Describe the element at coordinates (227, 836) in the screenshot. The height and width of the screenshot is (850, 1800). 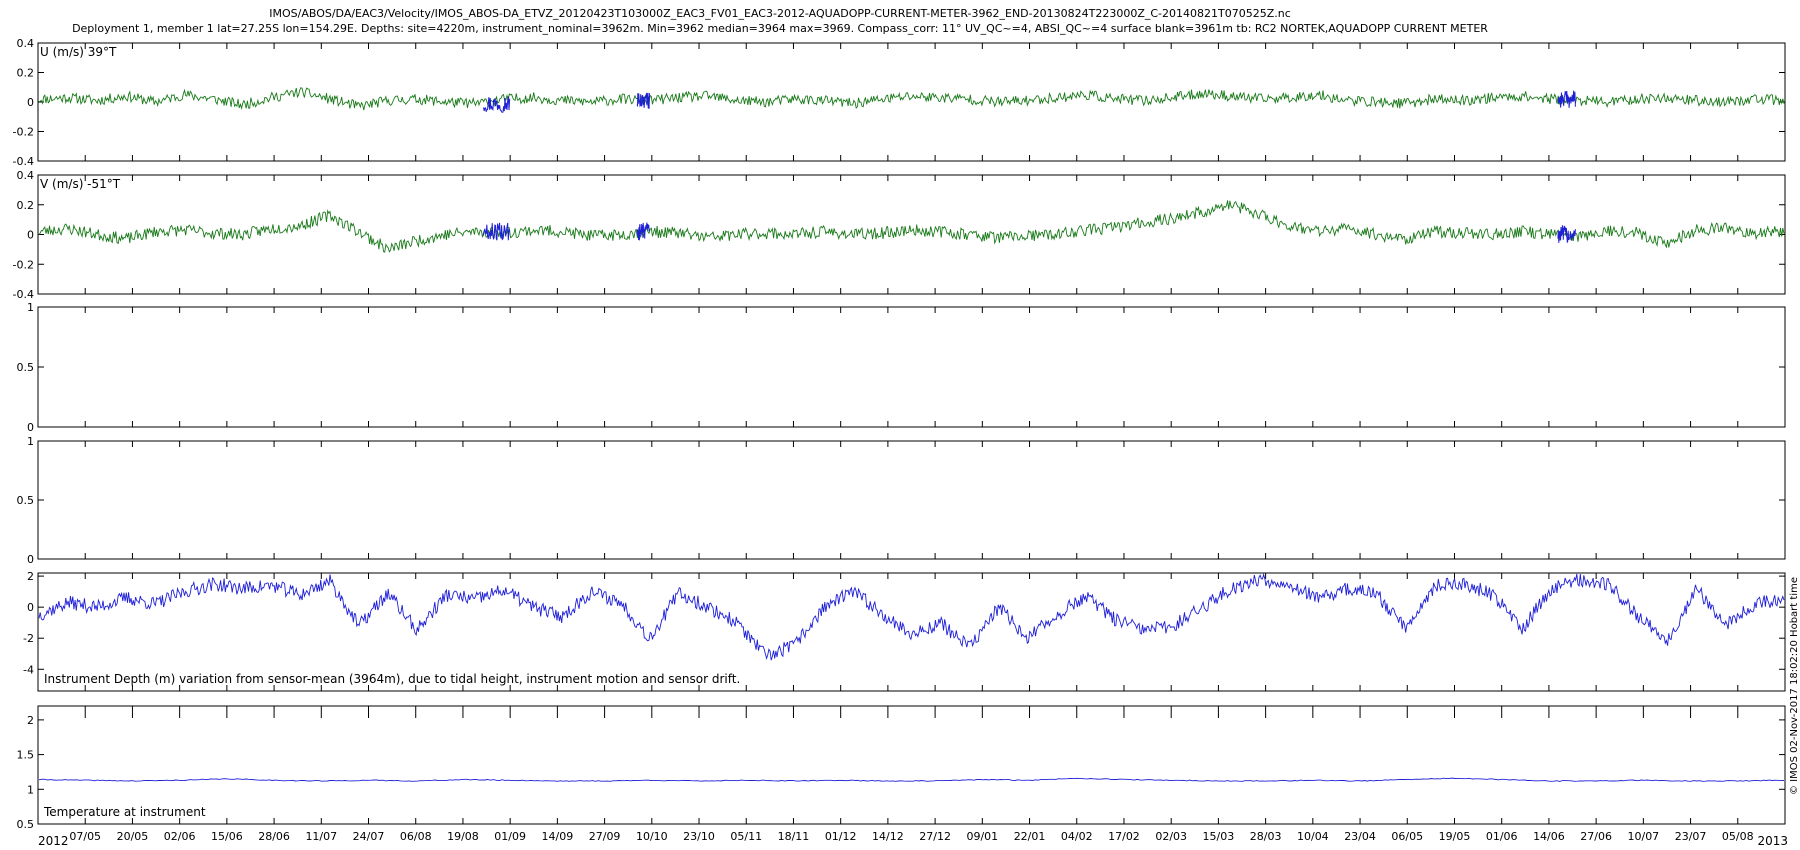
I see `x-tick-label: 15/06` at that location.